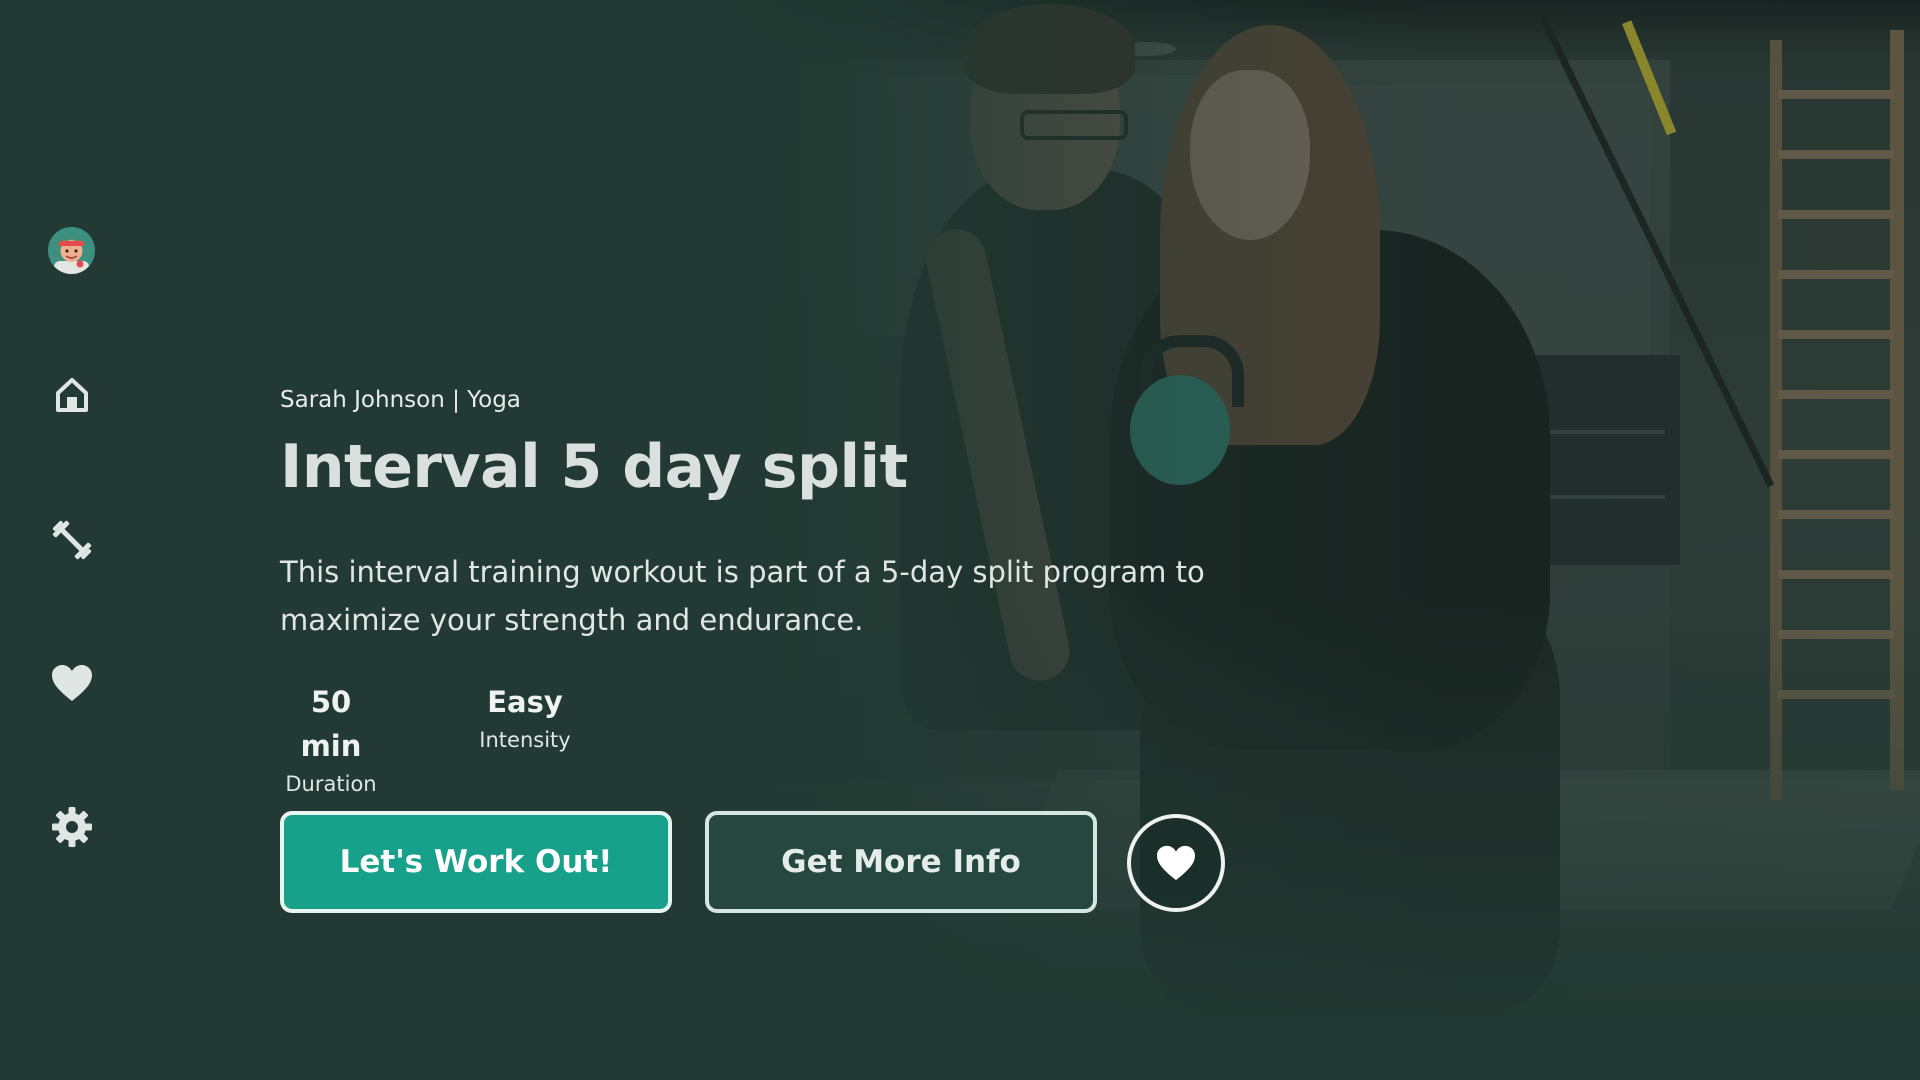 This screenshot has width=1920, height=1080. Describe the element at coordinates (400, 400) in the screenshot. I see `trainer-category: Sarah Johnson | Yoga` at that location.